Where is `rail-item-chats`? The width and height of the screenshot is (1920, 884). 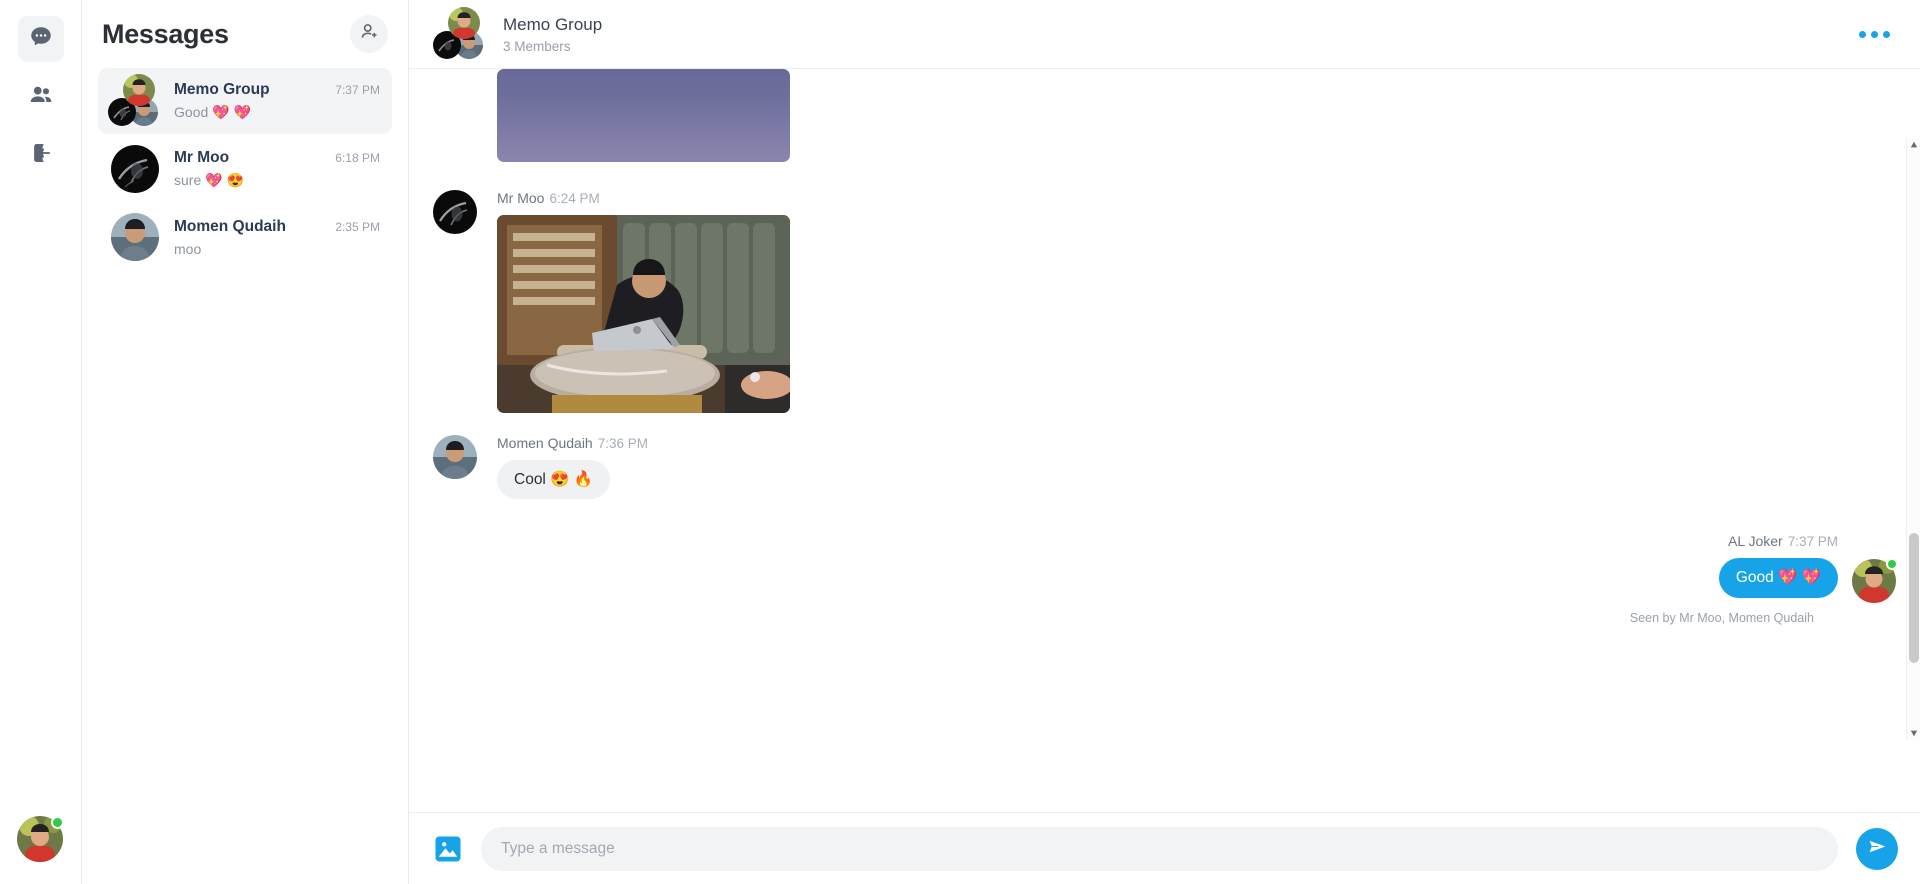
rail-item-chats is located at coordinates (40, 39).